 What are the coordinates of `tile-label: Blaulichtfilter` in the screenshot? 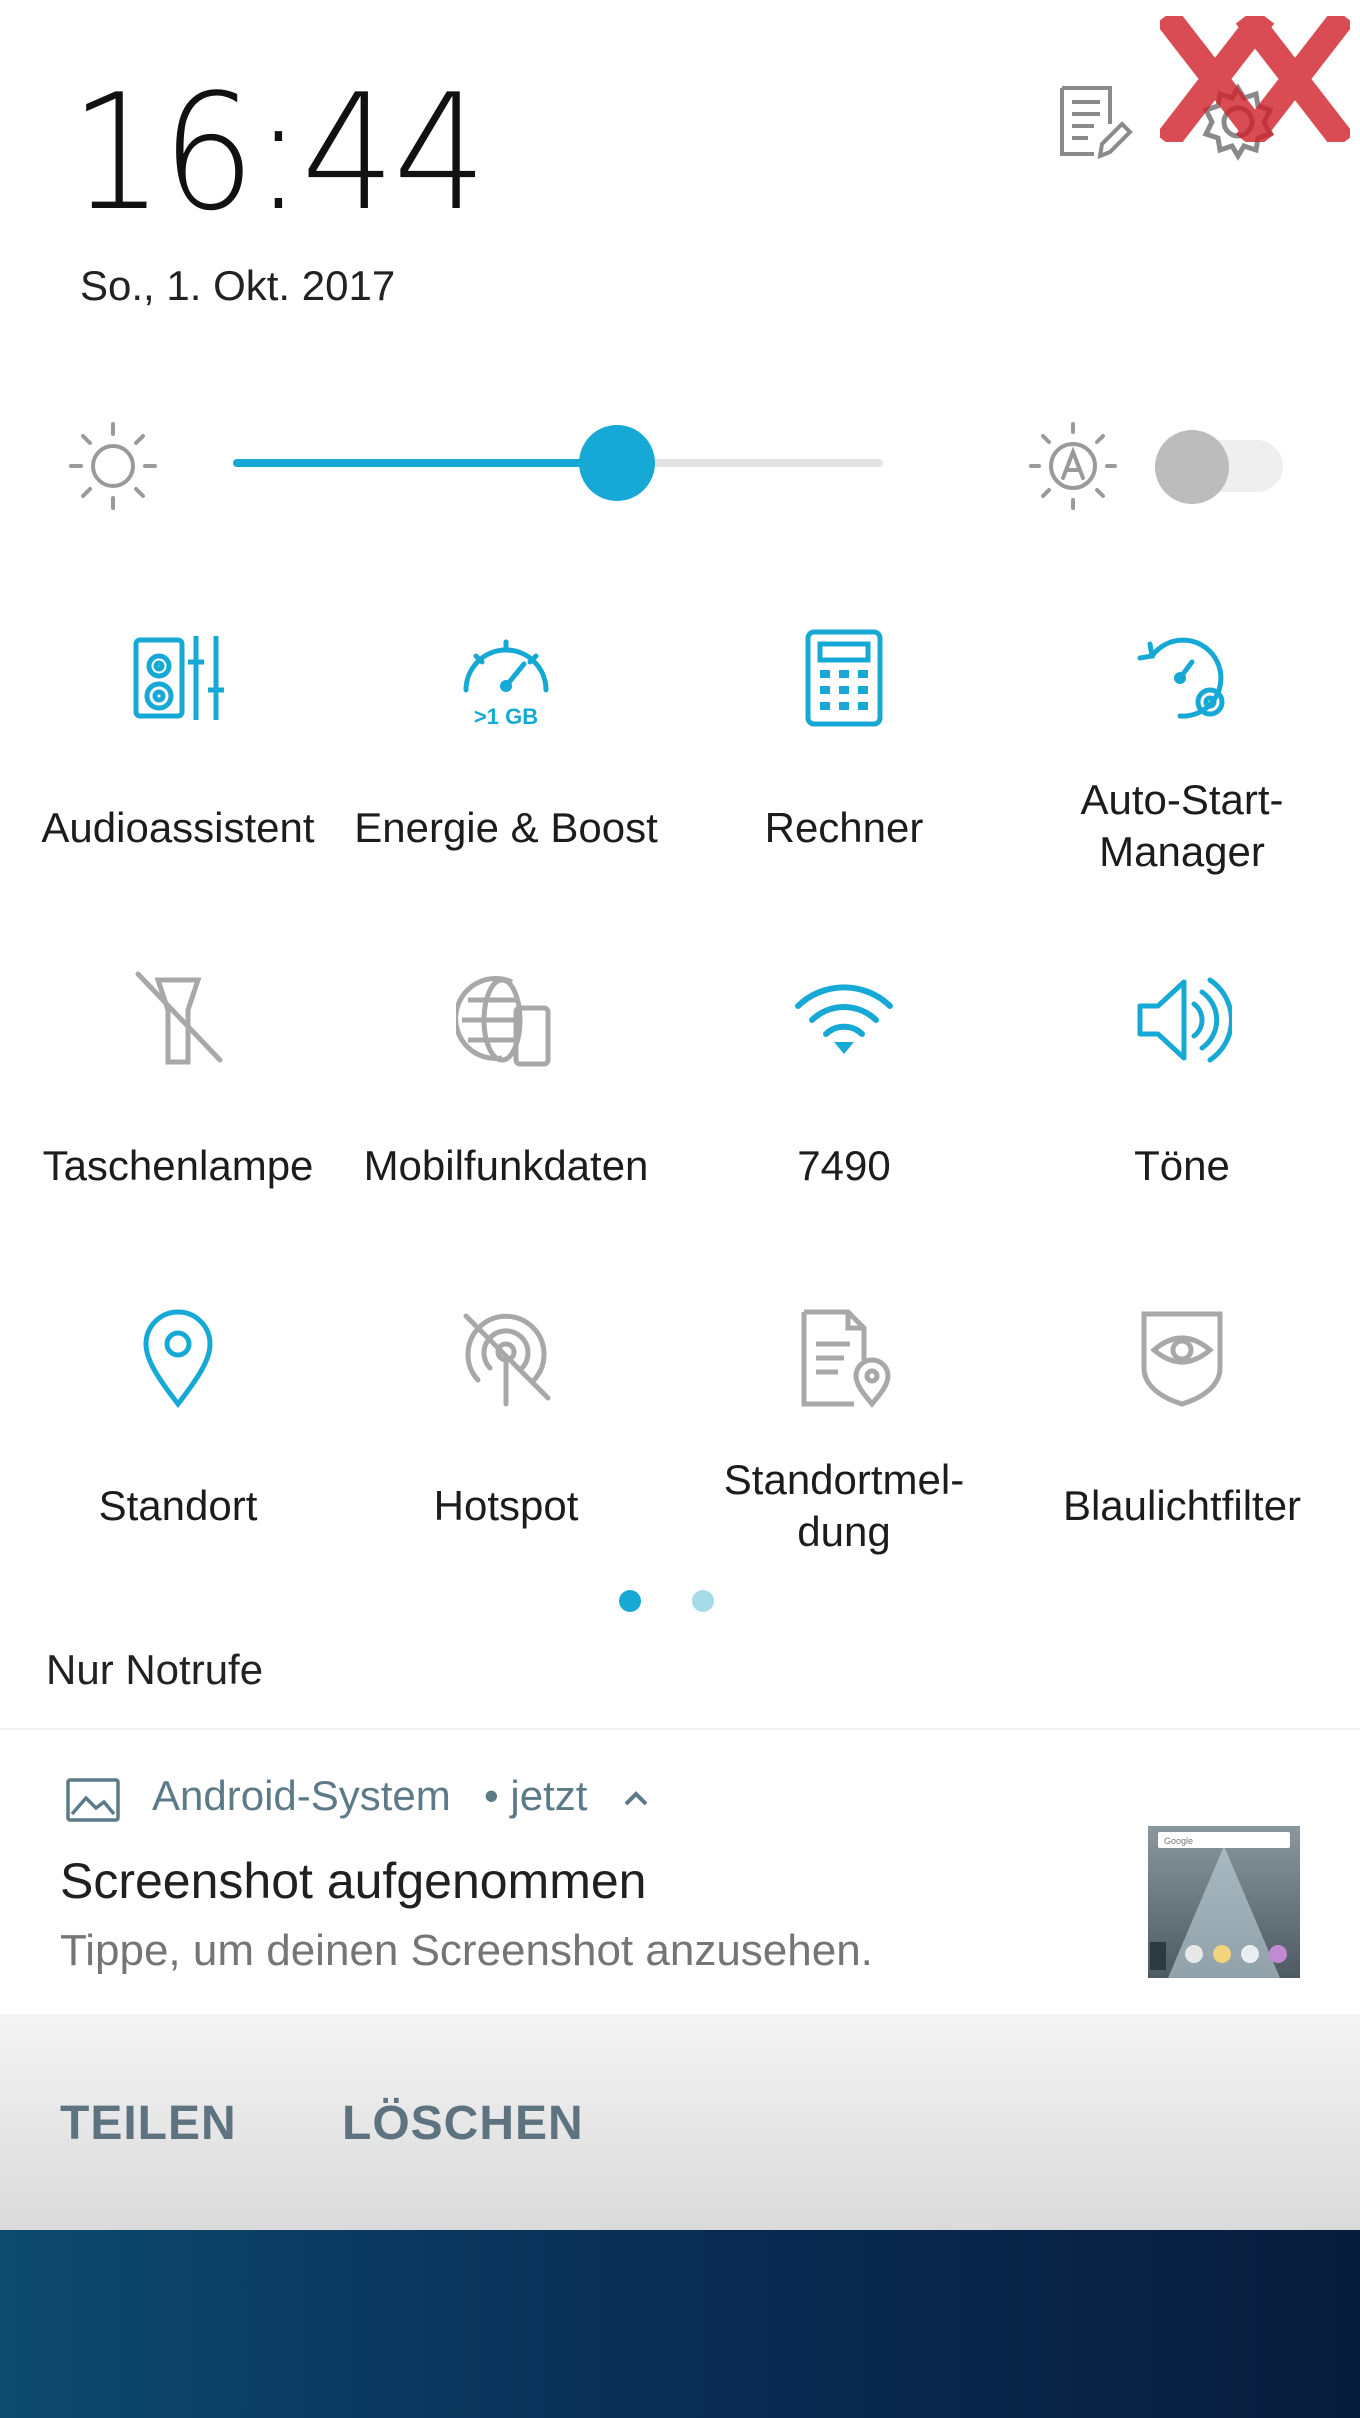 It's located at (1182, 1505).